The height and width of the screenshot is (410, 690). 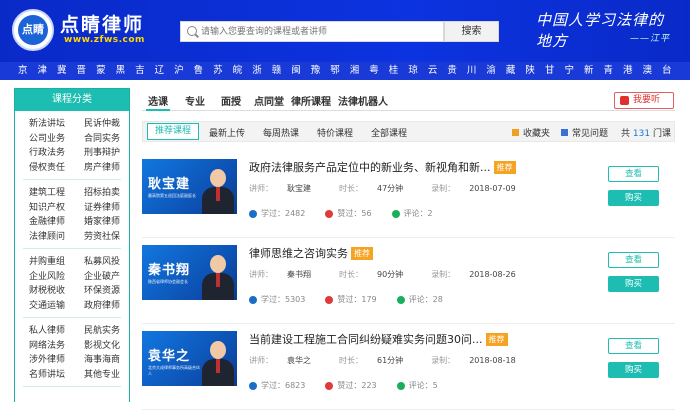 What do you see at coordinates (96, 346) in the screenshot?
I see `category-link: 影视文化` at bounding box center [96, 346].